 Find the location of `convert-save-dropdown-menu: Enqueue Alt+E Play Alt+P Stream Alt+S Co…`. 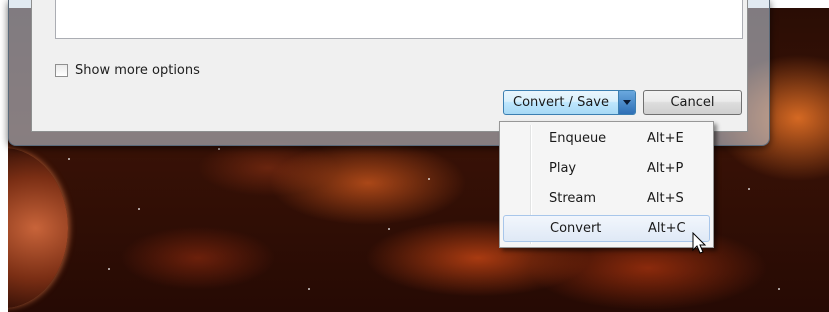

convert-save-dropdown-menu: Enqueue Alt+E Play Alt+P Stream Alt+S Co… is located at coordinates (606, 184).